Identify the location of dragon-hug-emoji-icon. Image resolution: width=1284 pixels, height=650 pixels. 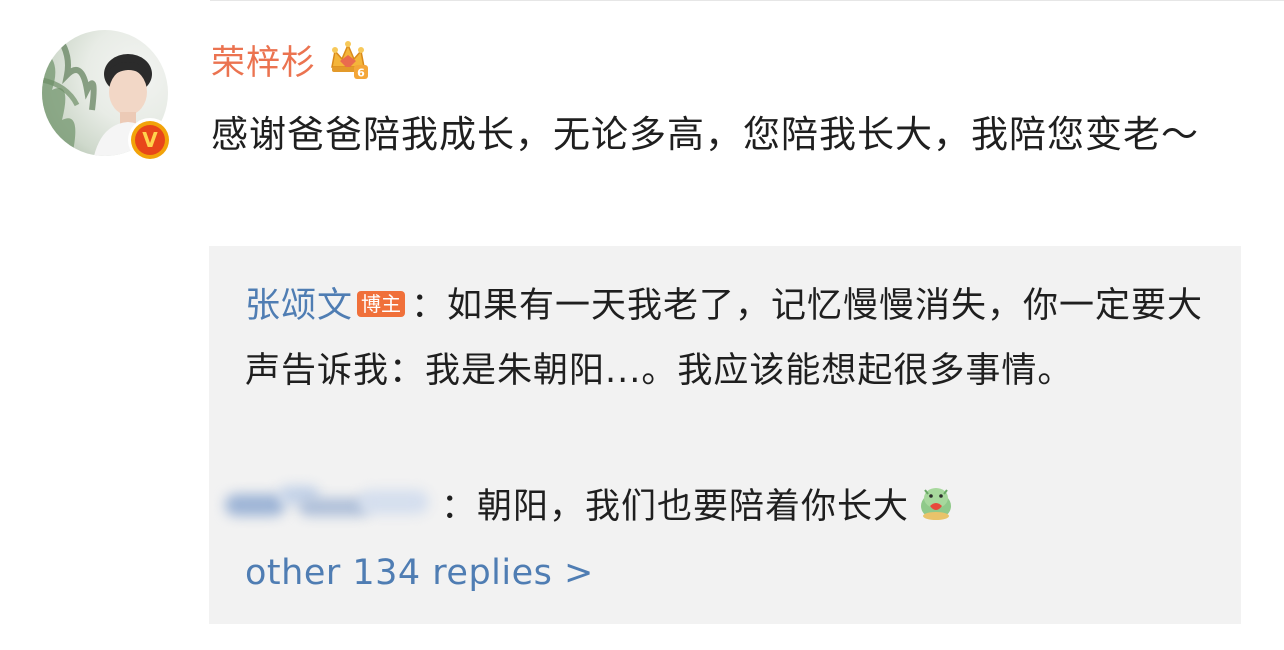
(936, 503).